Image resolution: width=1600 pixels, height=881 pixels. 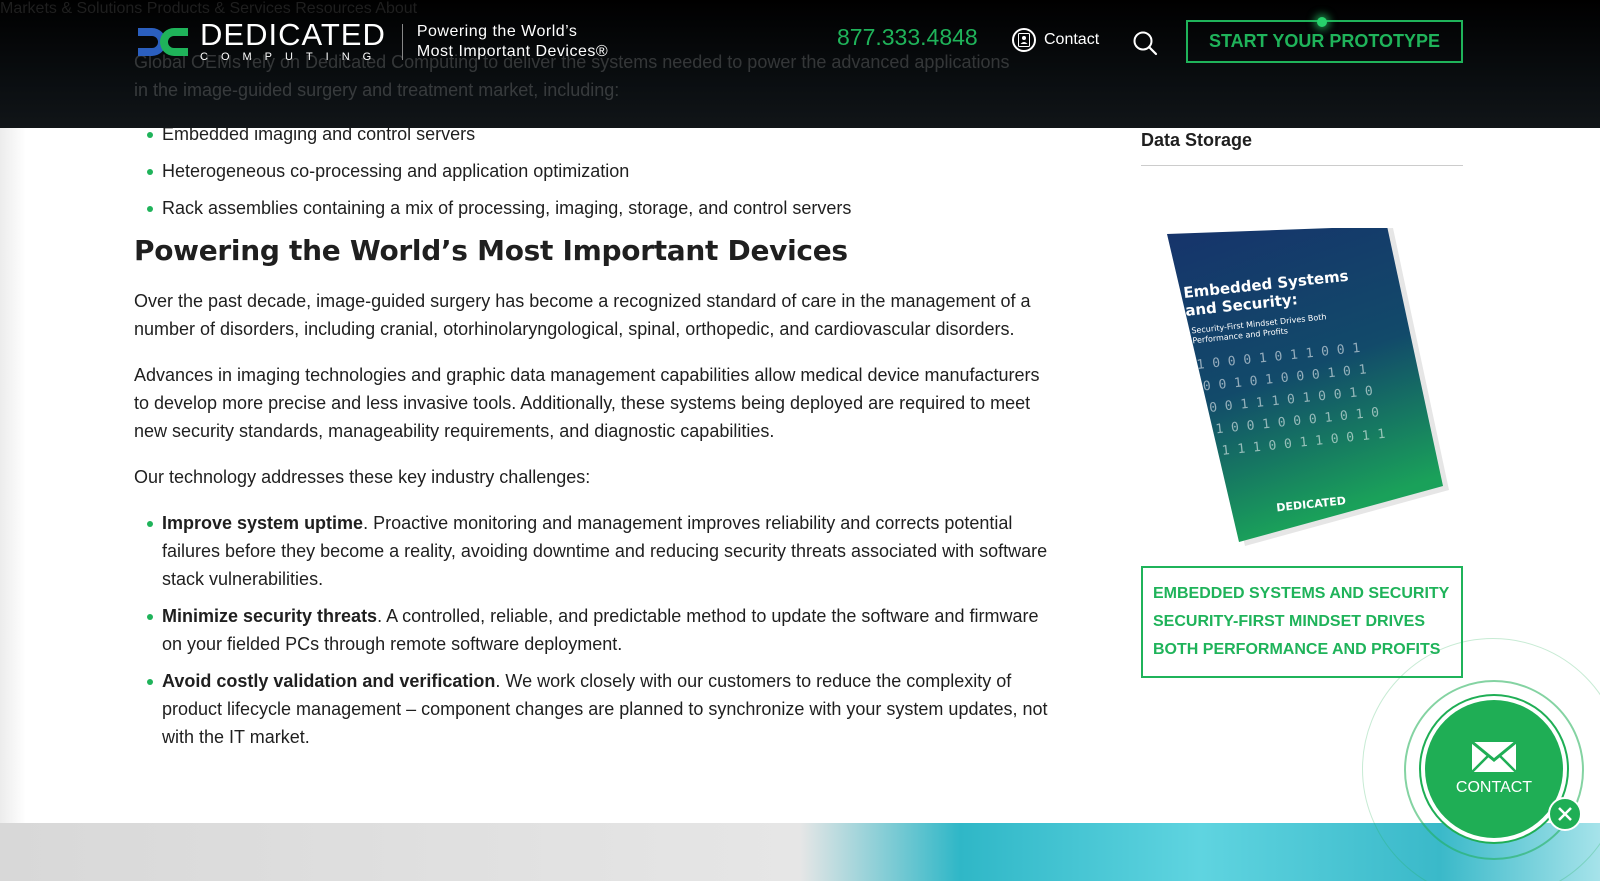 What do you see at coordinates (1494, 787) in the screenshot?
I see `floating-contact-label: CONTACT` at bounding box center [1494, 787].